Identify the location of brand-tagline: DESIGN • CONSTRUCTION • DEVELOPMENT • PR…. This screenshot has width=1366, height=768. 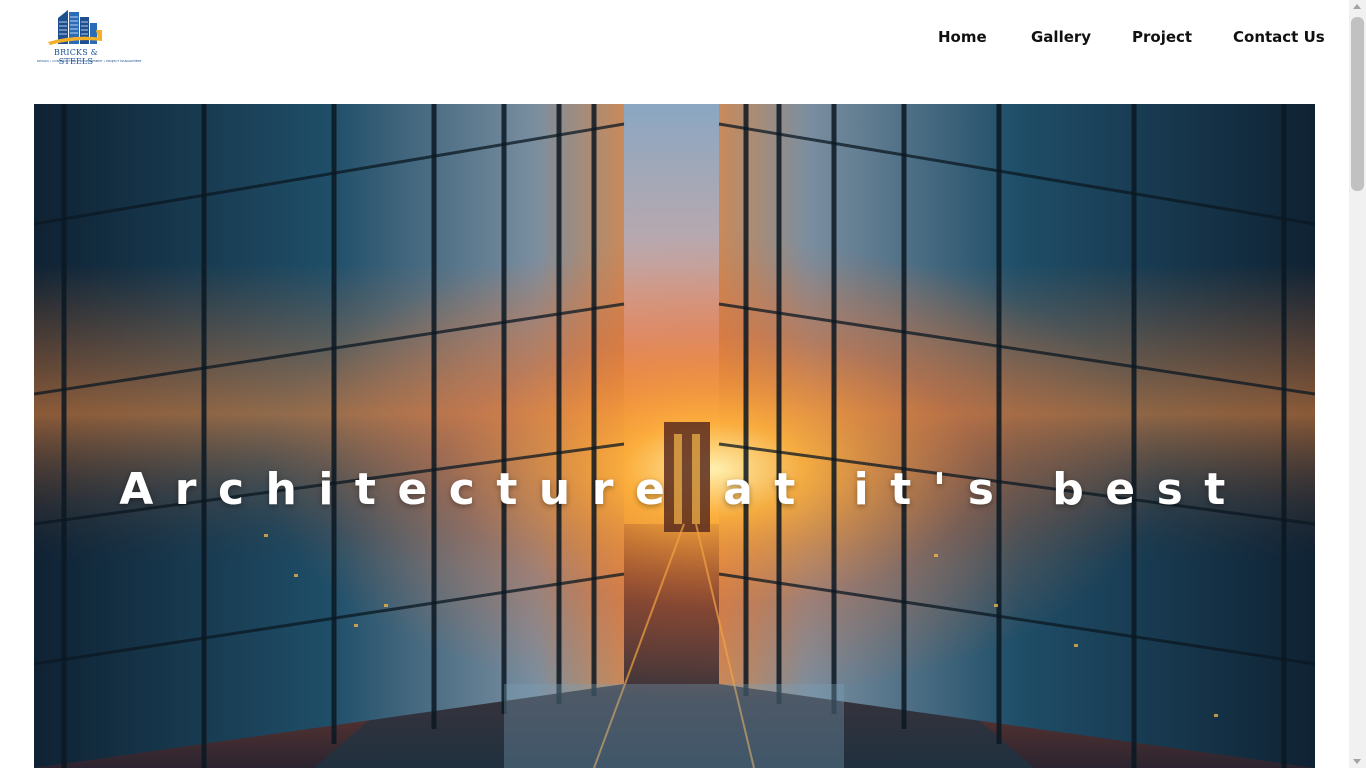
(89, 61).